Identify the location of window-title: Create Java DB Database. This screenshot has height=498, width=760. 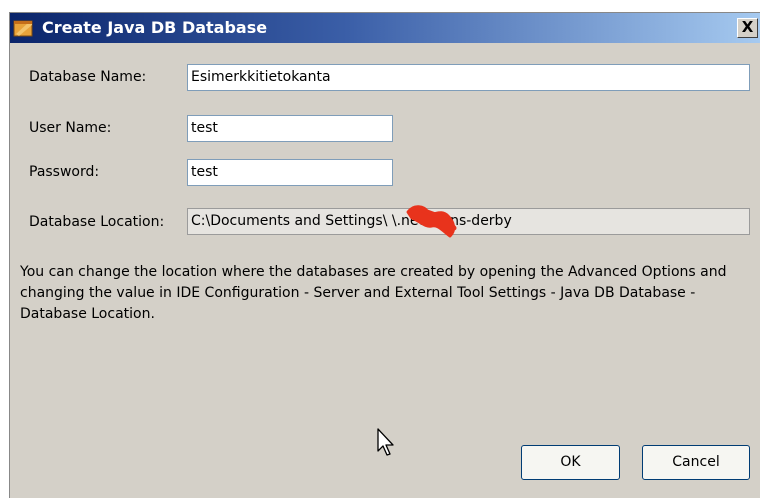
(155, 27).